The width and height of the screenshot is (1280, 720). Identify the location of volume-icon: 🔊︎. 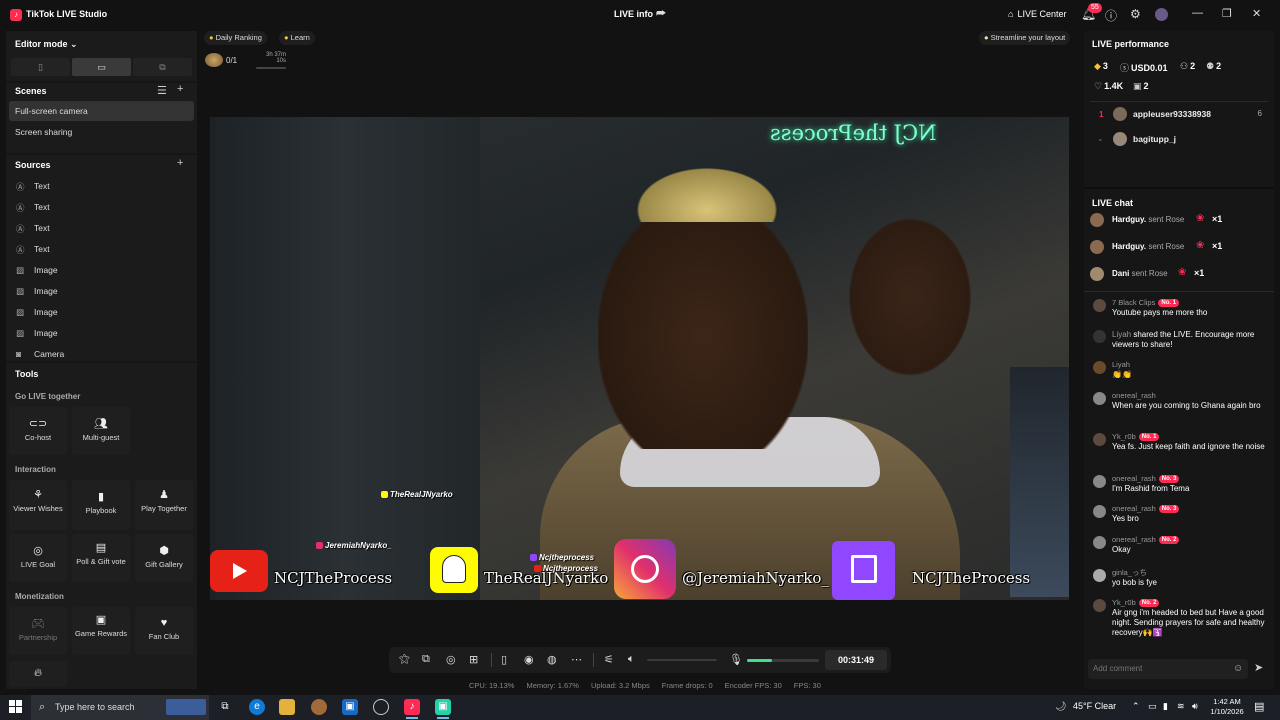
(1195, 706).